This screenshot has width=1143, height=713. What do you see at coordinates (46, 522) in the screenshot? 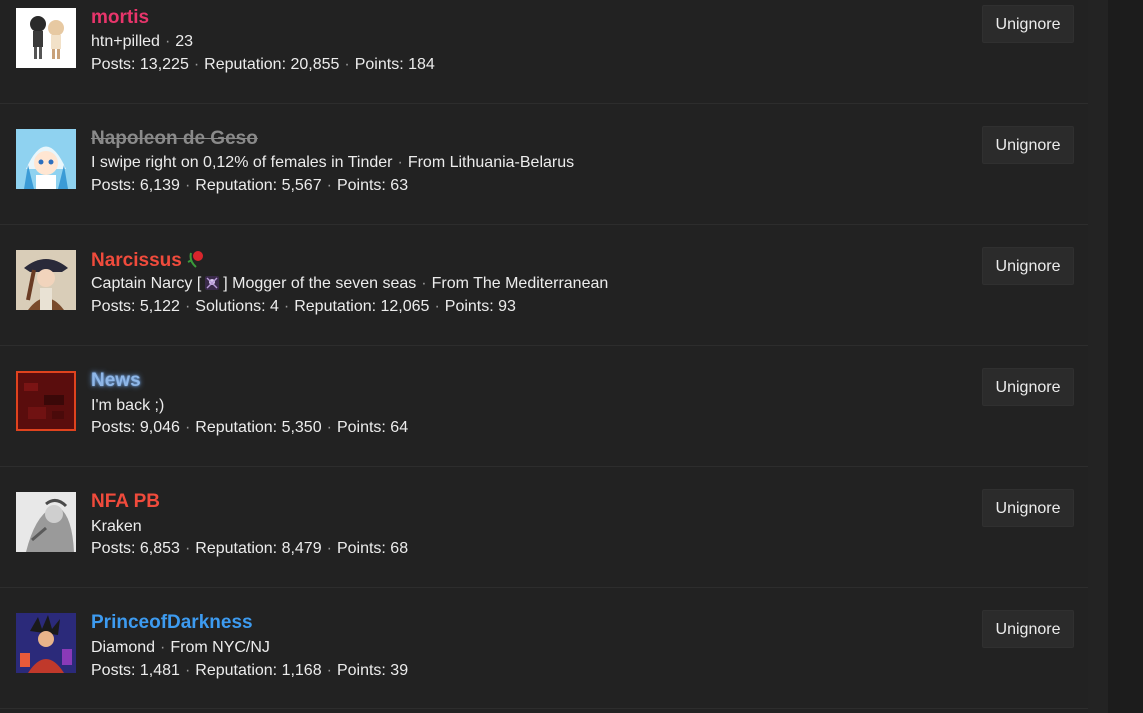
I see `grayscale-sketch-avatar` at bounding box center [46, 522].